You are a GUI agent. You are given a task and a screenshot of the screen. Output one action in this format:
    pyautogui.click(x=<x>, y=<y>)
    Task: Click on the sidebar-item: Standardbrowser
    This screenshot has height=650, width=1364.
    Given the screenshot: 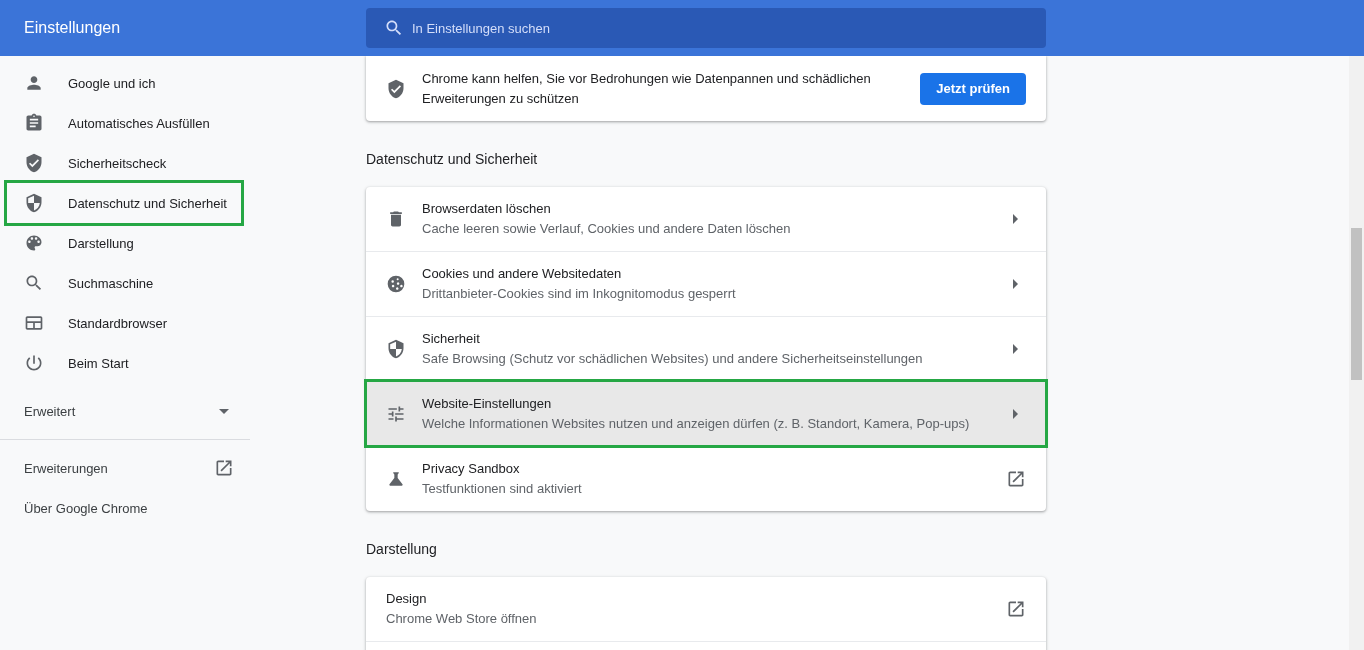 What is the action you would take?
    pyautogui.click(x=124, y=323)
    